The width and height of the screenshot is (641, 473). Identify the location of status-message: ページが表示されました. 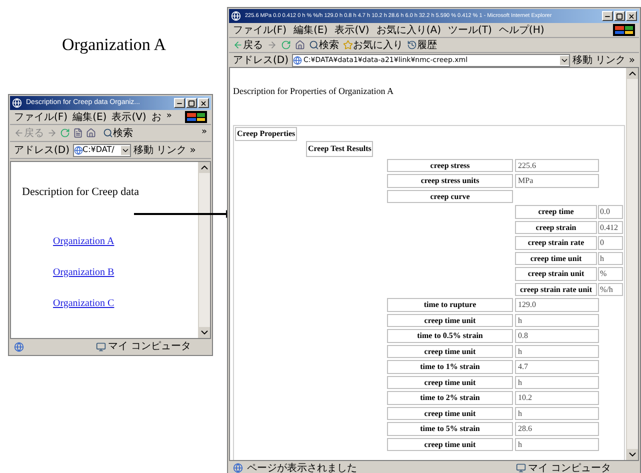
(302, 467).